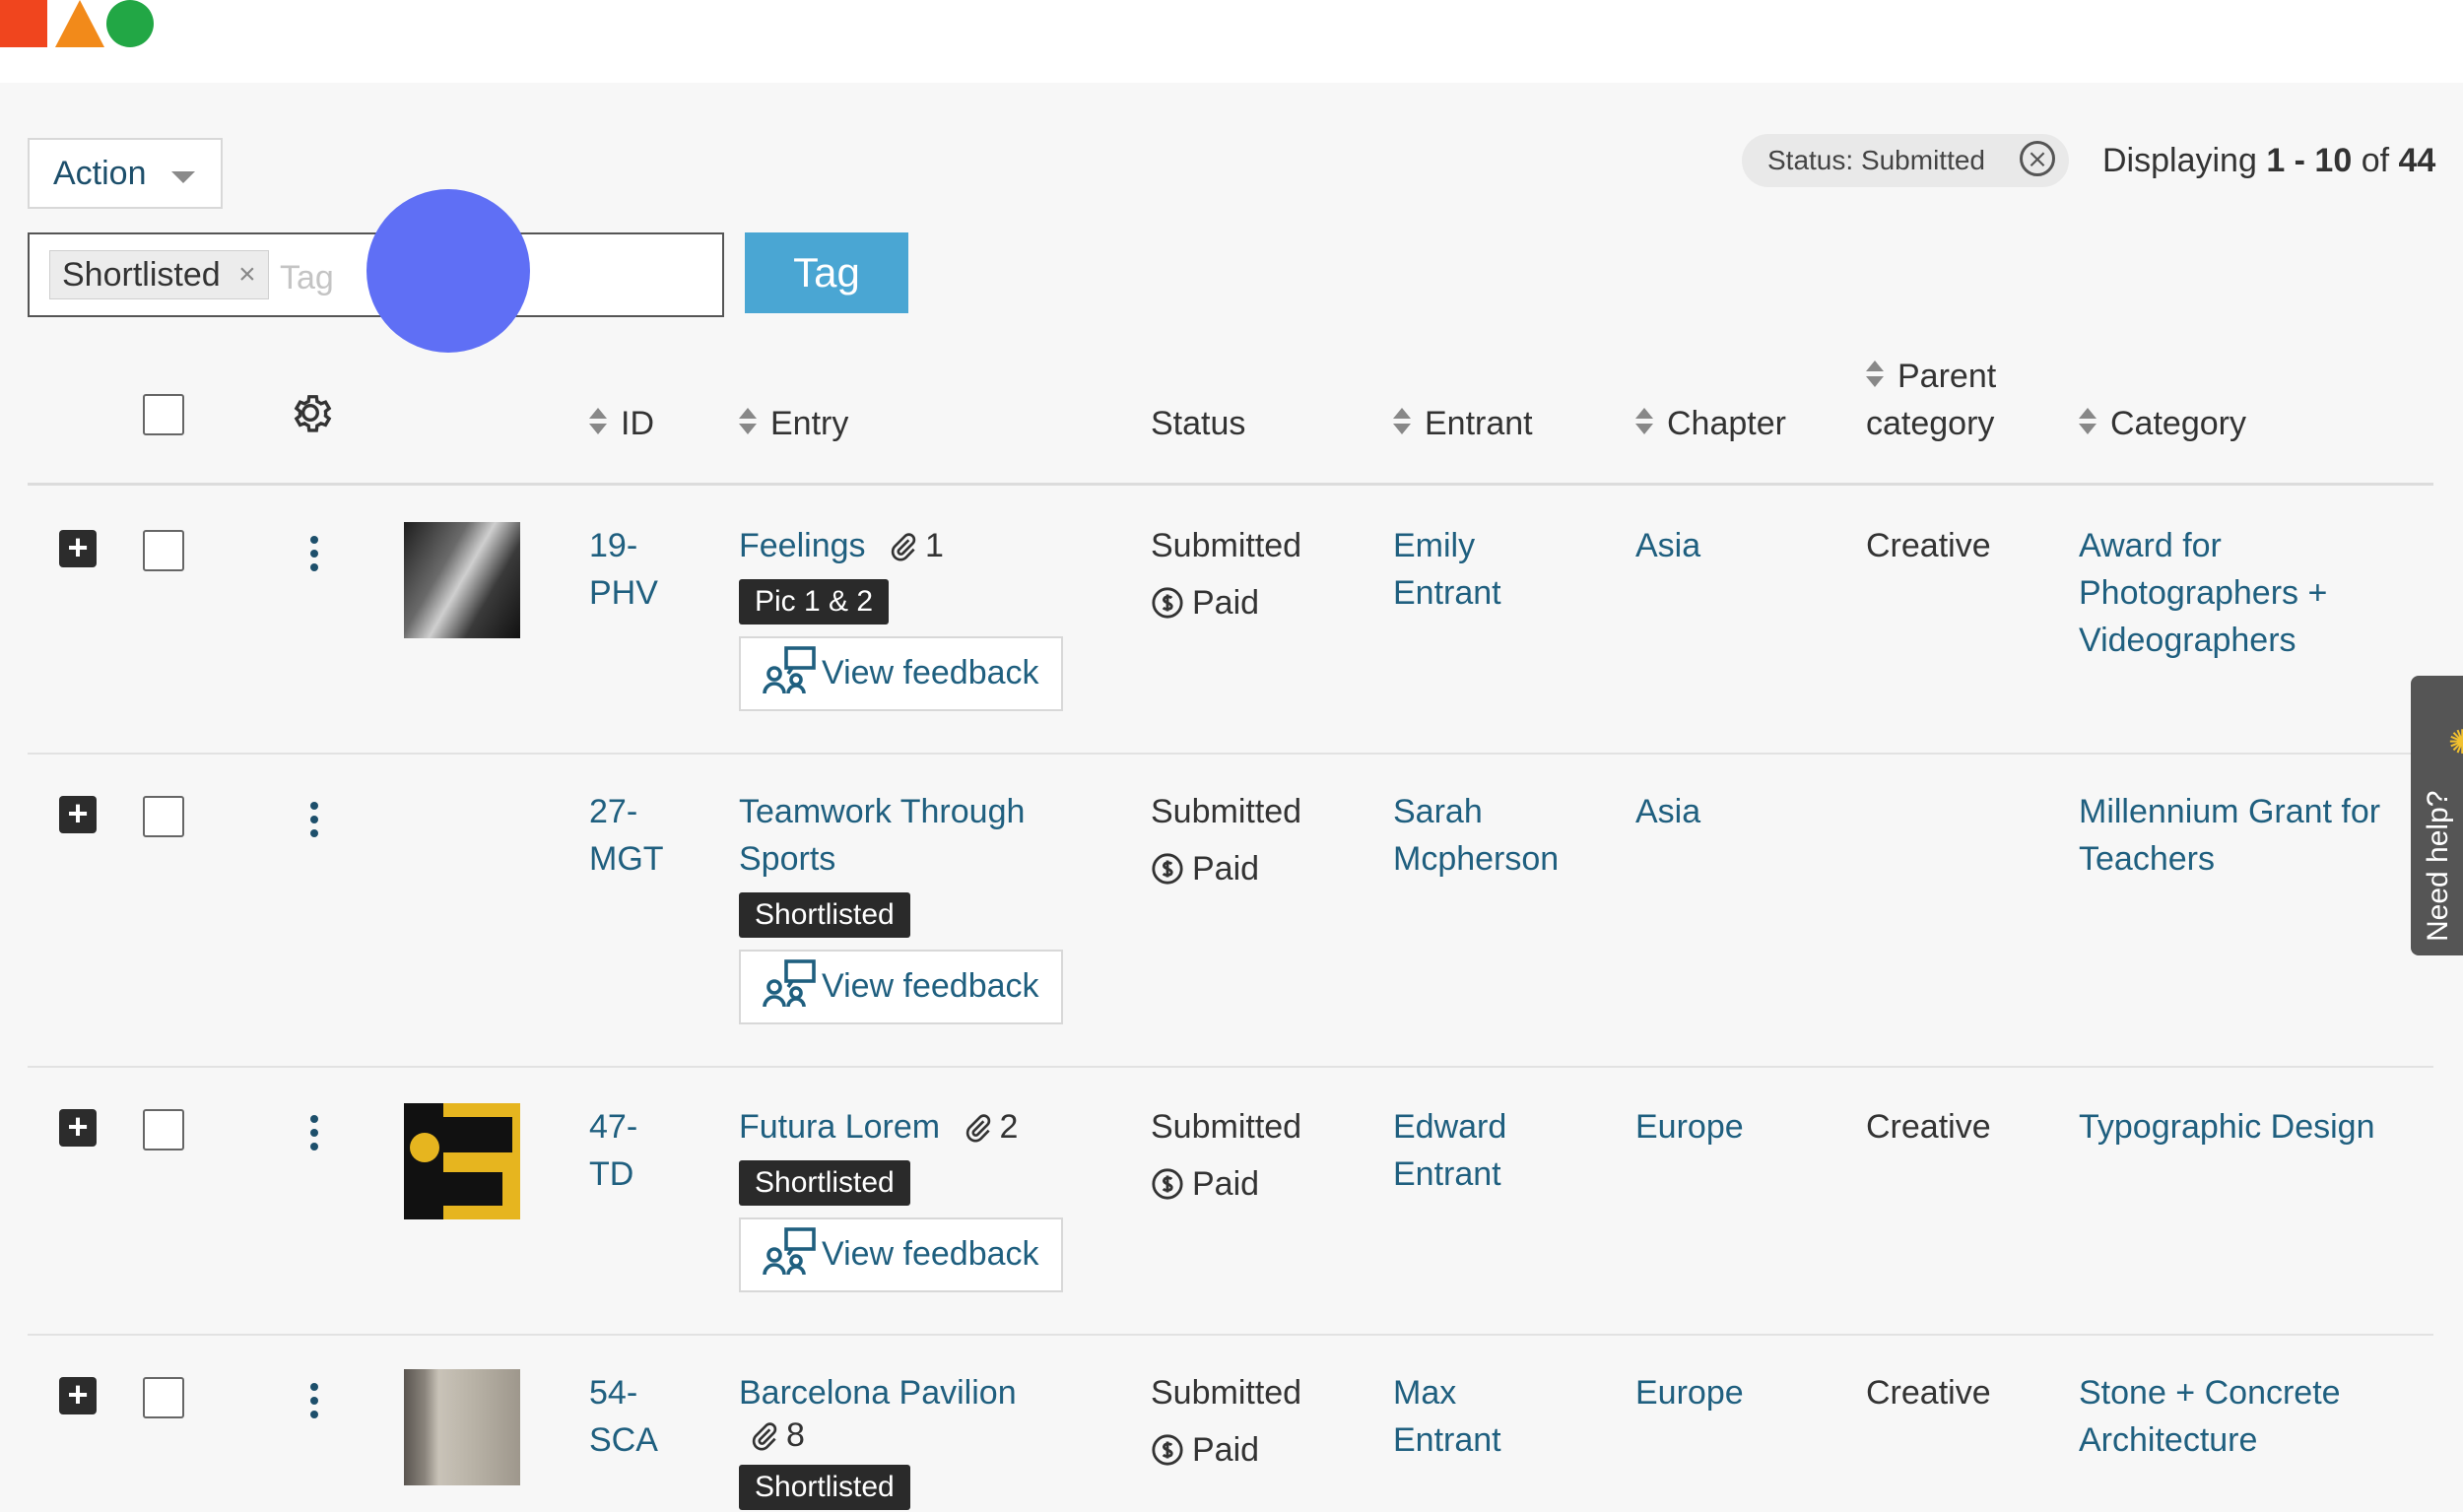  I want to click on entry-cell: Barcelona Pavilion 8 Shortlisted, so click(946, 1439).